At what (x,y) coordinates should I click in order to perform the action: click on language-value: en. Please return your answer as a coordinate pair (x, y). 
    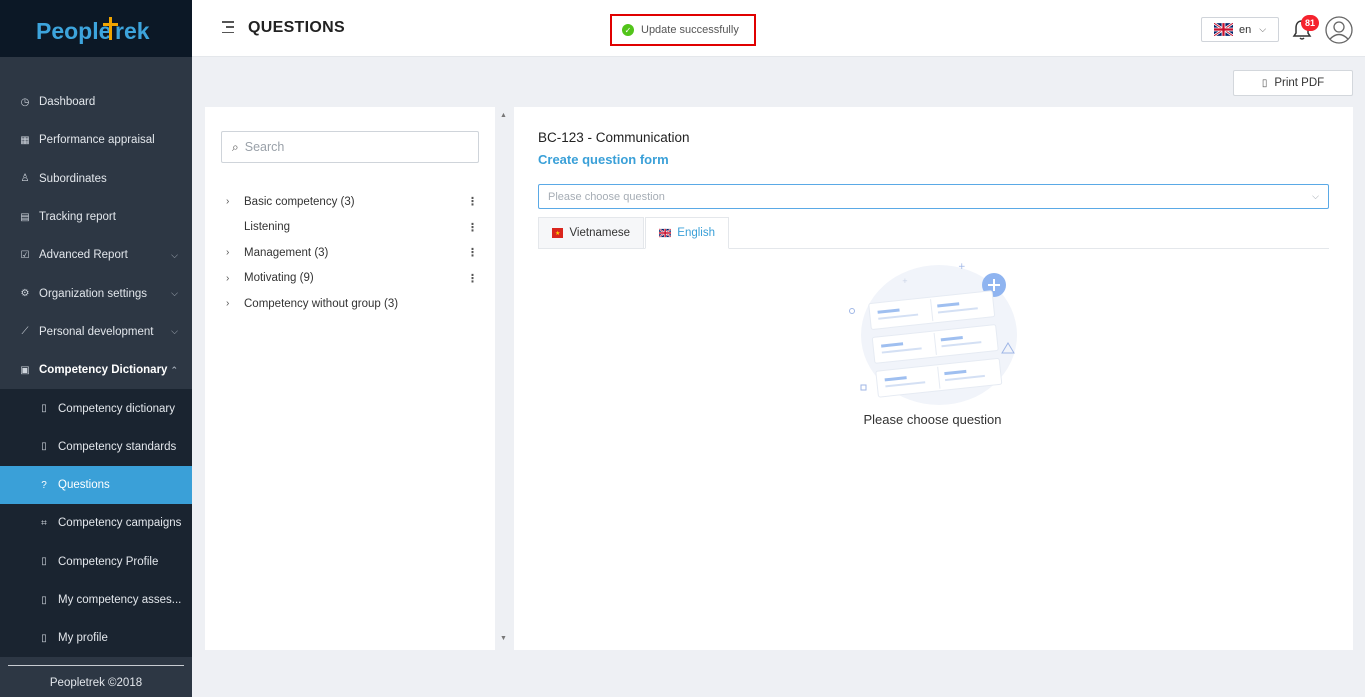
    Looking at the image, I should click on (1245, 29).